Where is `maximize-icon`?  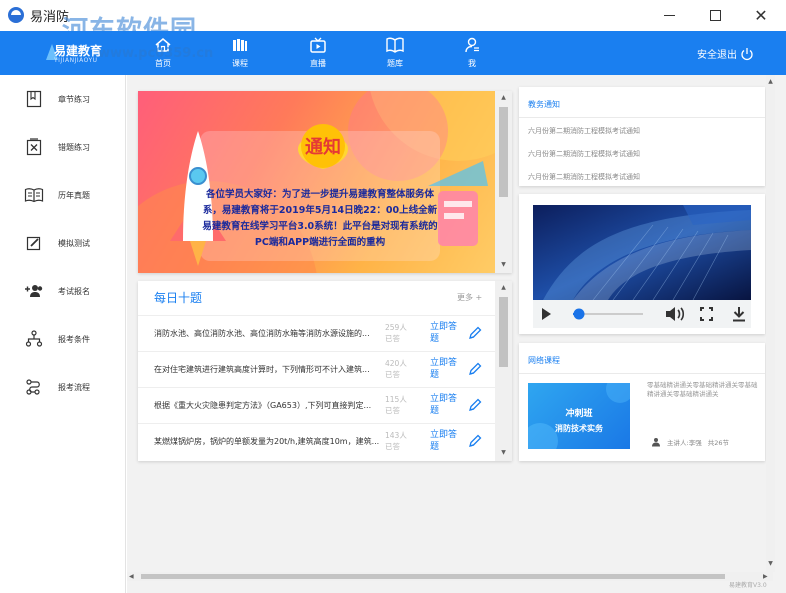
maximize-icon is located at coordinates (715, 15).